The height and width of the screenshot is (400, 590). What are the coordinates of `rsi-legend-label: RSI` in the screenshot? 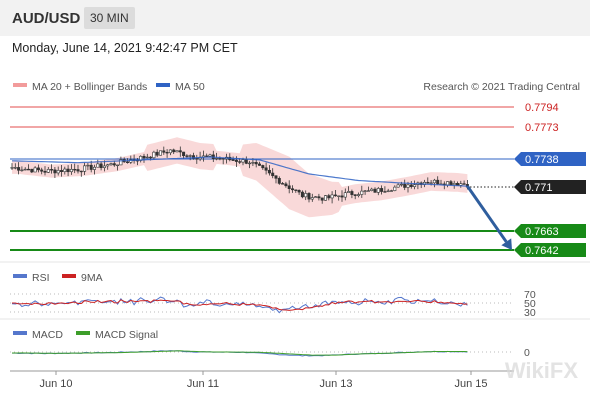 It's located at (41, 278).